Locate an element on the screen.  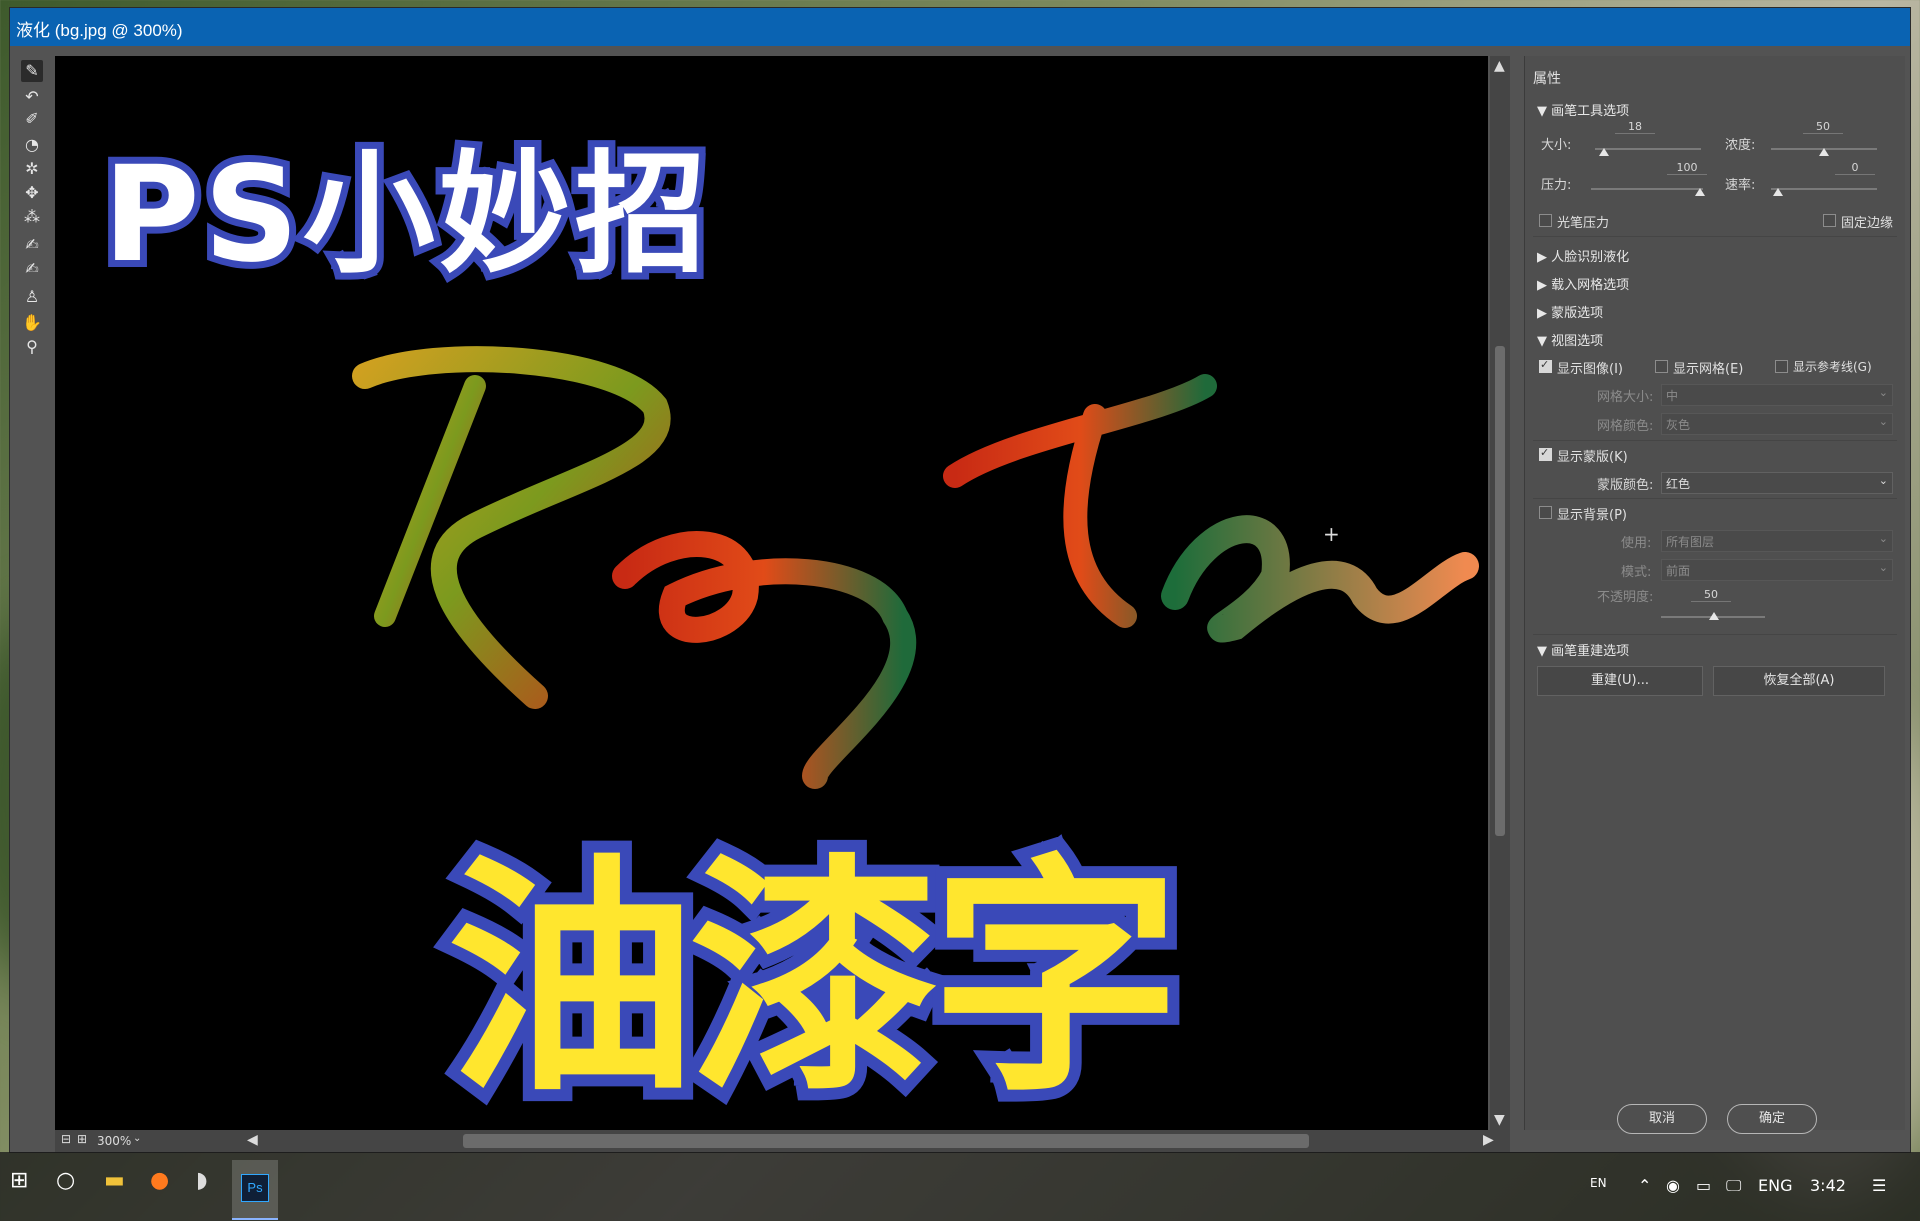
tray-app-icon: ◉ is located at coordinates (1673, 1185).